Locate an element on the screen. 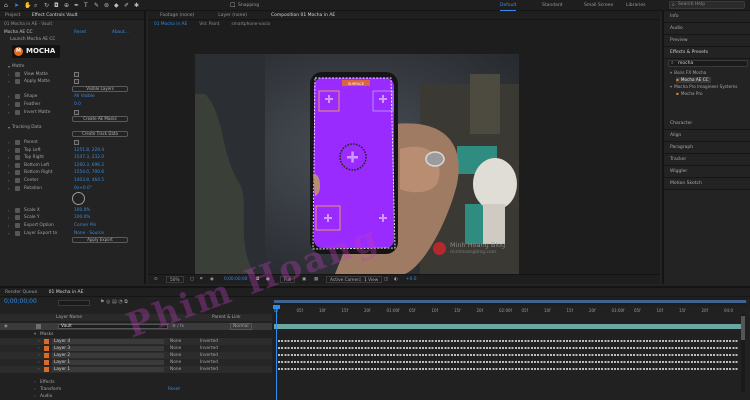 The height and width of the screenshot is (400, 750). viewer-tab-2: Composition 01 Mocha in AE is located at coordinates (303, 15).